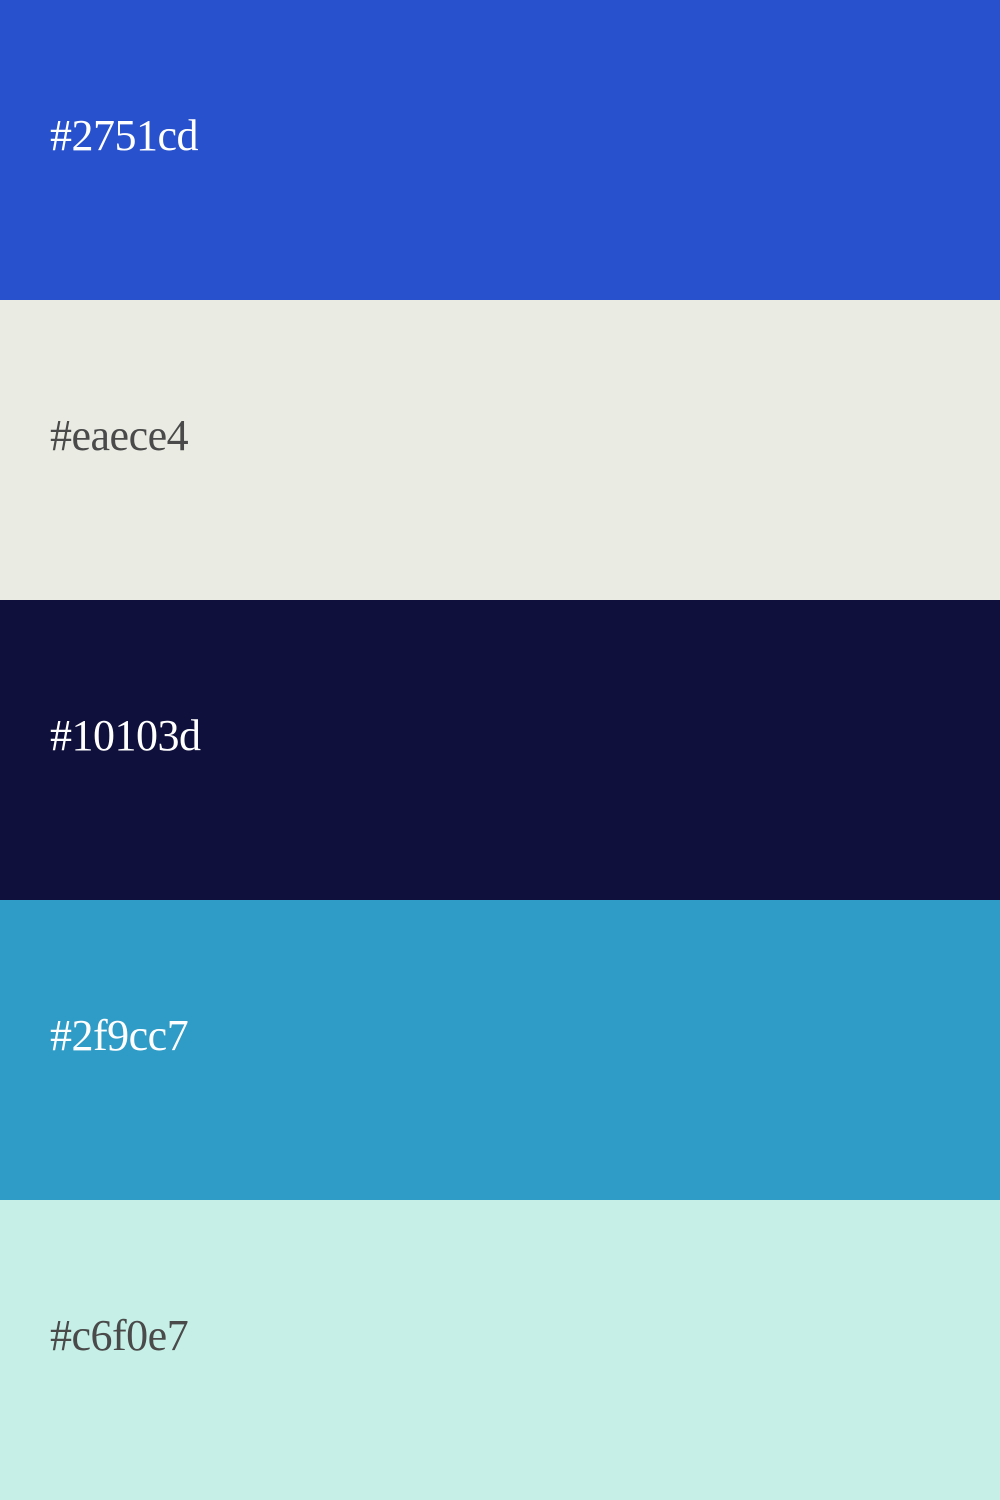  I want to click on swatch-hex-label: #eaece4, so click(119, 435).